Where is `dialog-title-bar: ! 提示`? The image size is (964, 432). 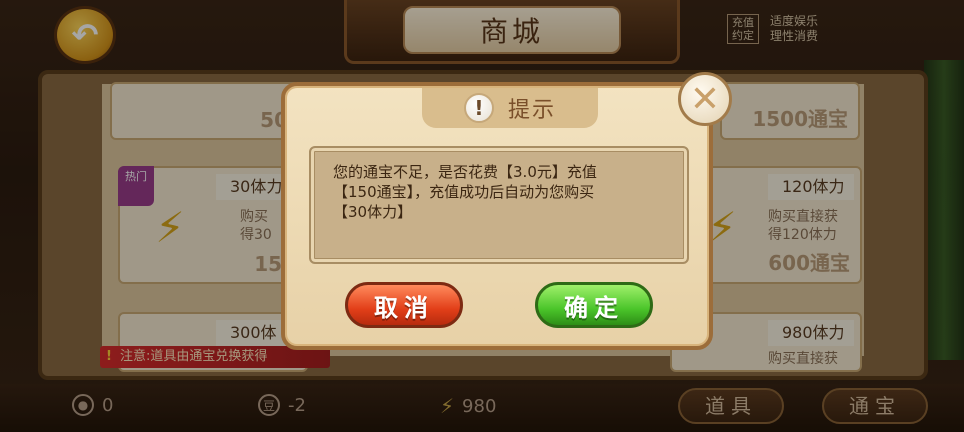 dialog-title-bar: ! 提示 is located at coordinates (510, 108).